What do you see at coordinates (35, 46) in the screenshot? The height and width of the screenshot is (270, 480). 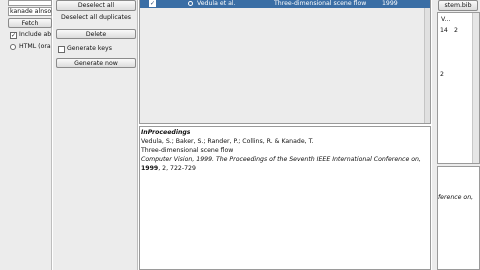 I see `html-label: HTML (ora` at bounding box center [35, 46].